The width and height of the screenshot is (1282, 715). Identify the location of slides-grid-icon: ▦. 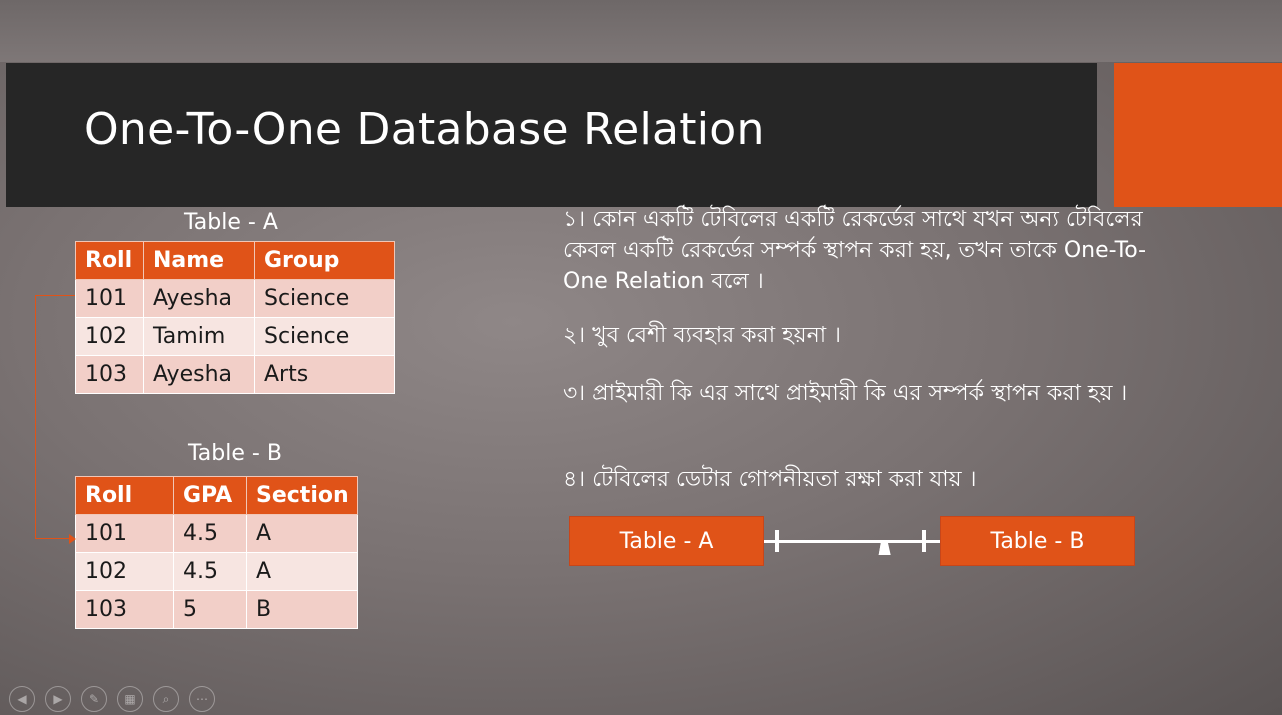
(130, 699).